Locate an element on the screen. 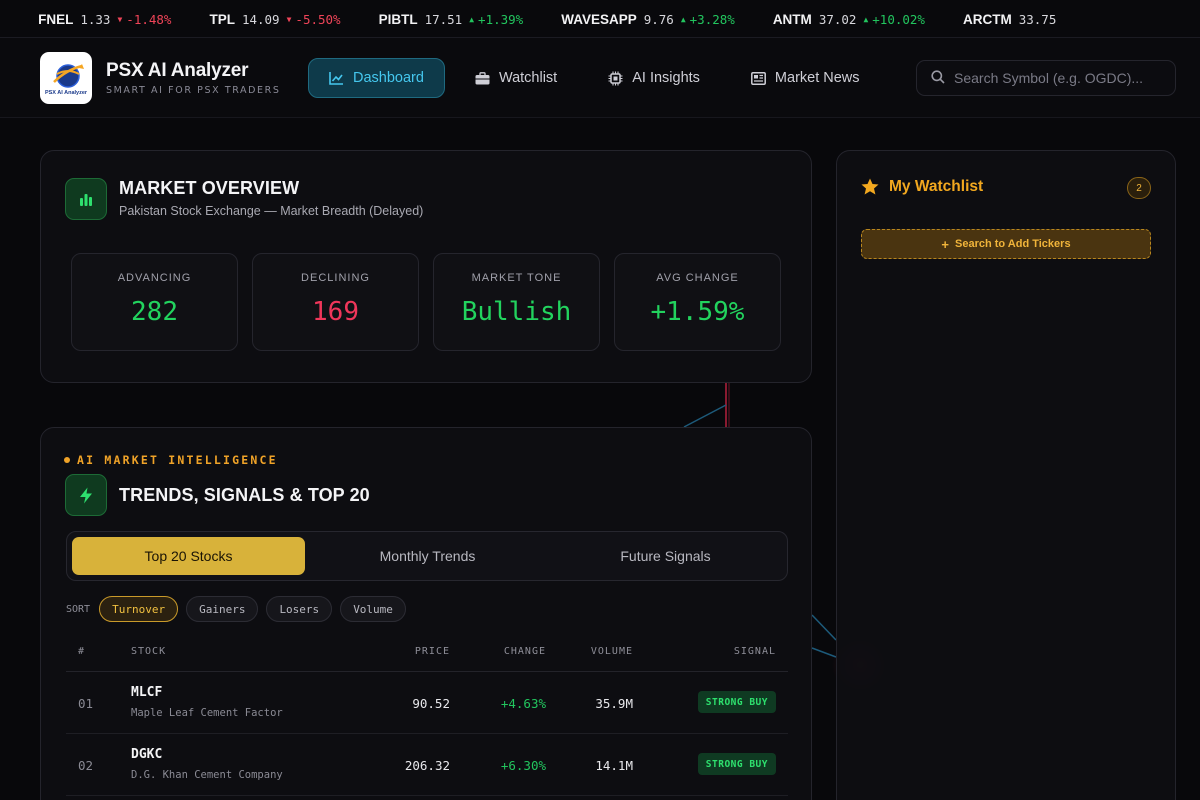 This screenshot has height=800, width=1200. search-icon is located at coordinates (938, 78).